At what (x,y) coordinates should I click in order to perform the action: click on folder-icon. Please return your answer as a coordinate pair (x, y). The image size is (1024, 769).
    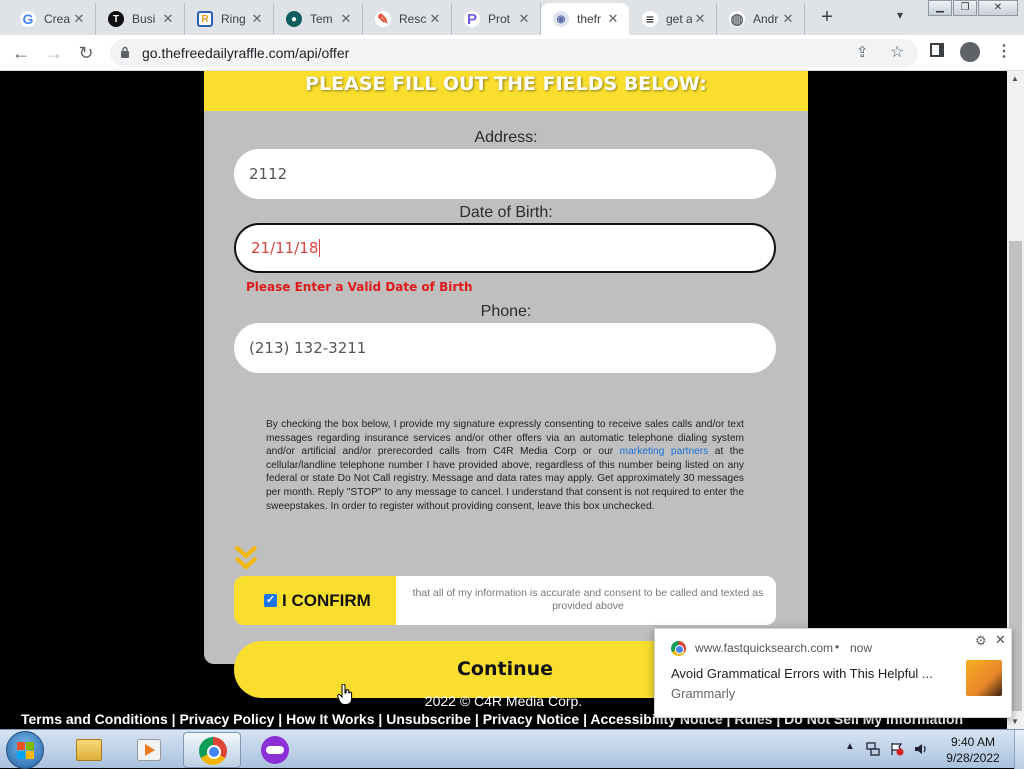
    Looking at the image, I should click on (89, 750).